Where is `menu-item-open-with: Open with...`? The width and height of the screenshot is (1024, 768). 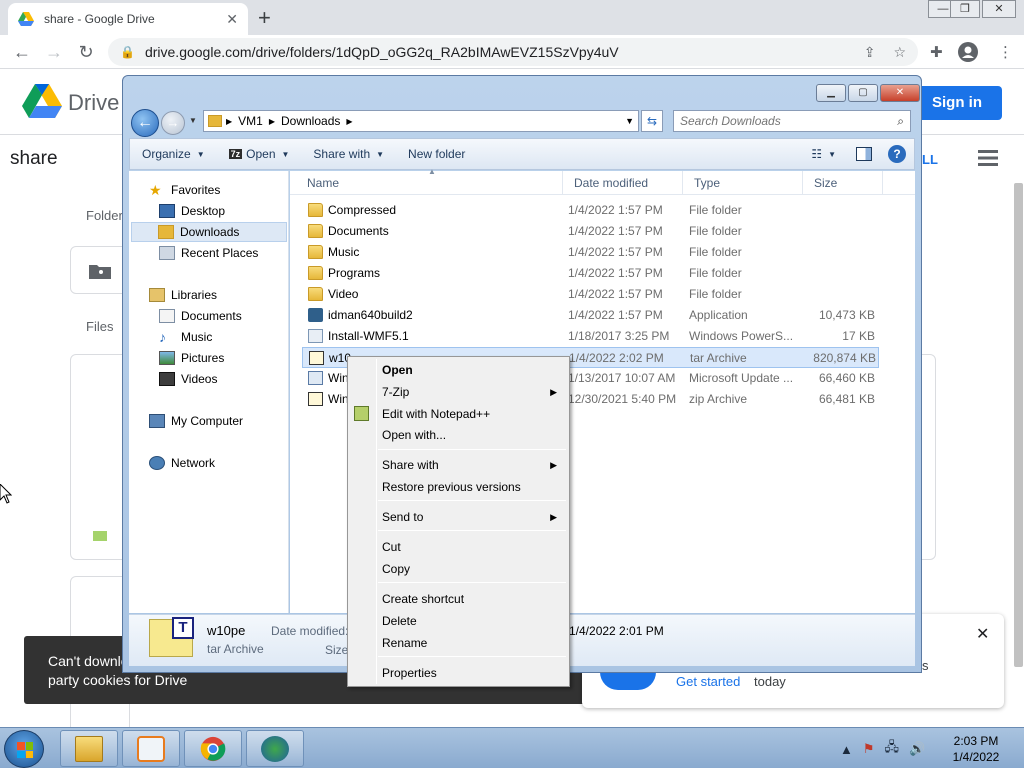 menu-item-open-with: Open with... is located at coordinates (474, 435).